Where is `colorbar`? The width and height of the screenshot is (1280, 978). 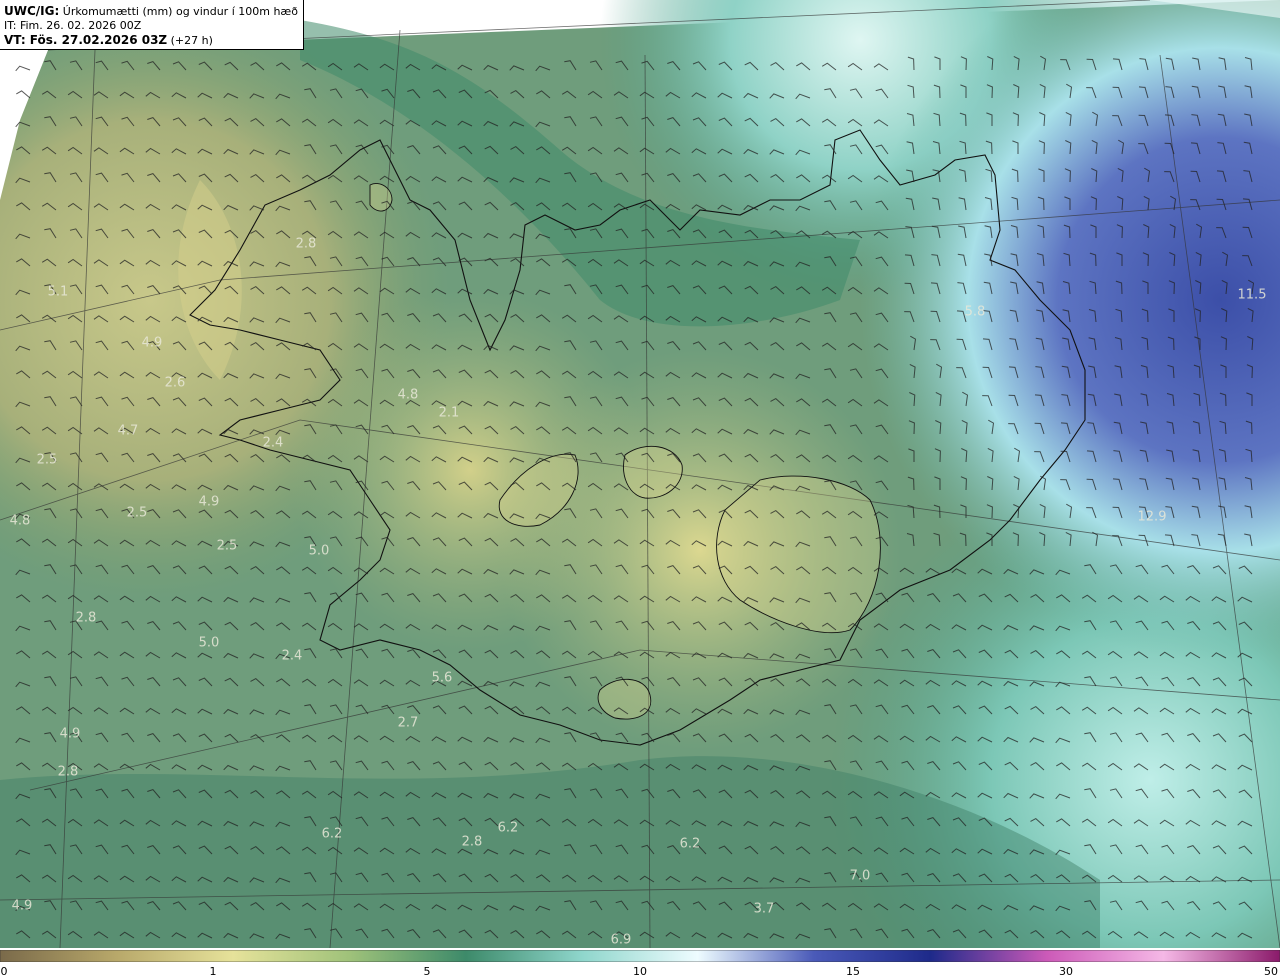 colorbar is located at coordinates (640, 956).